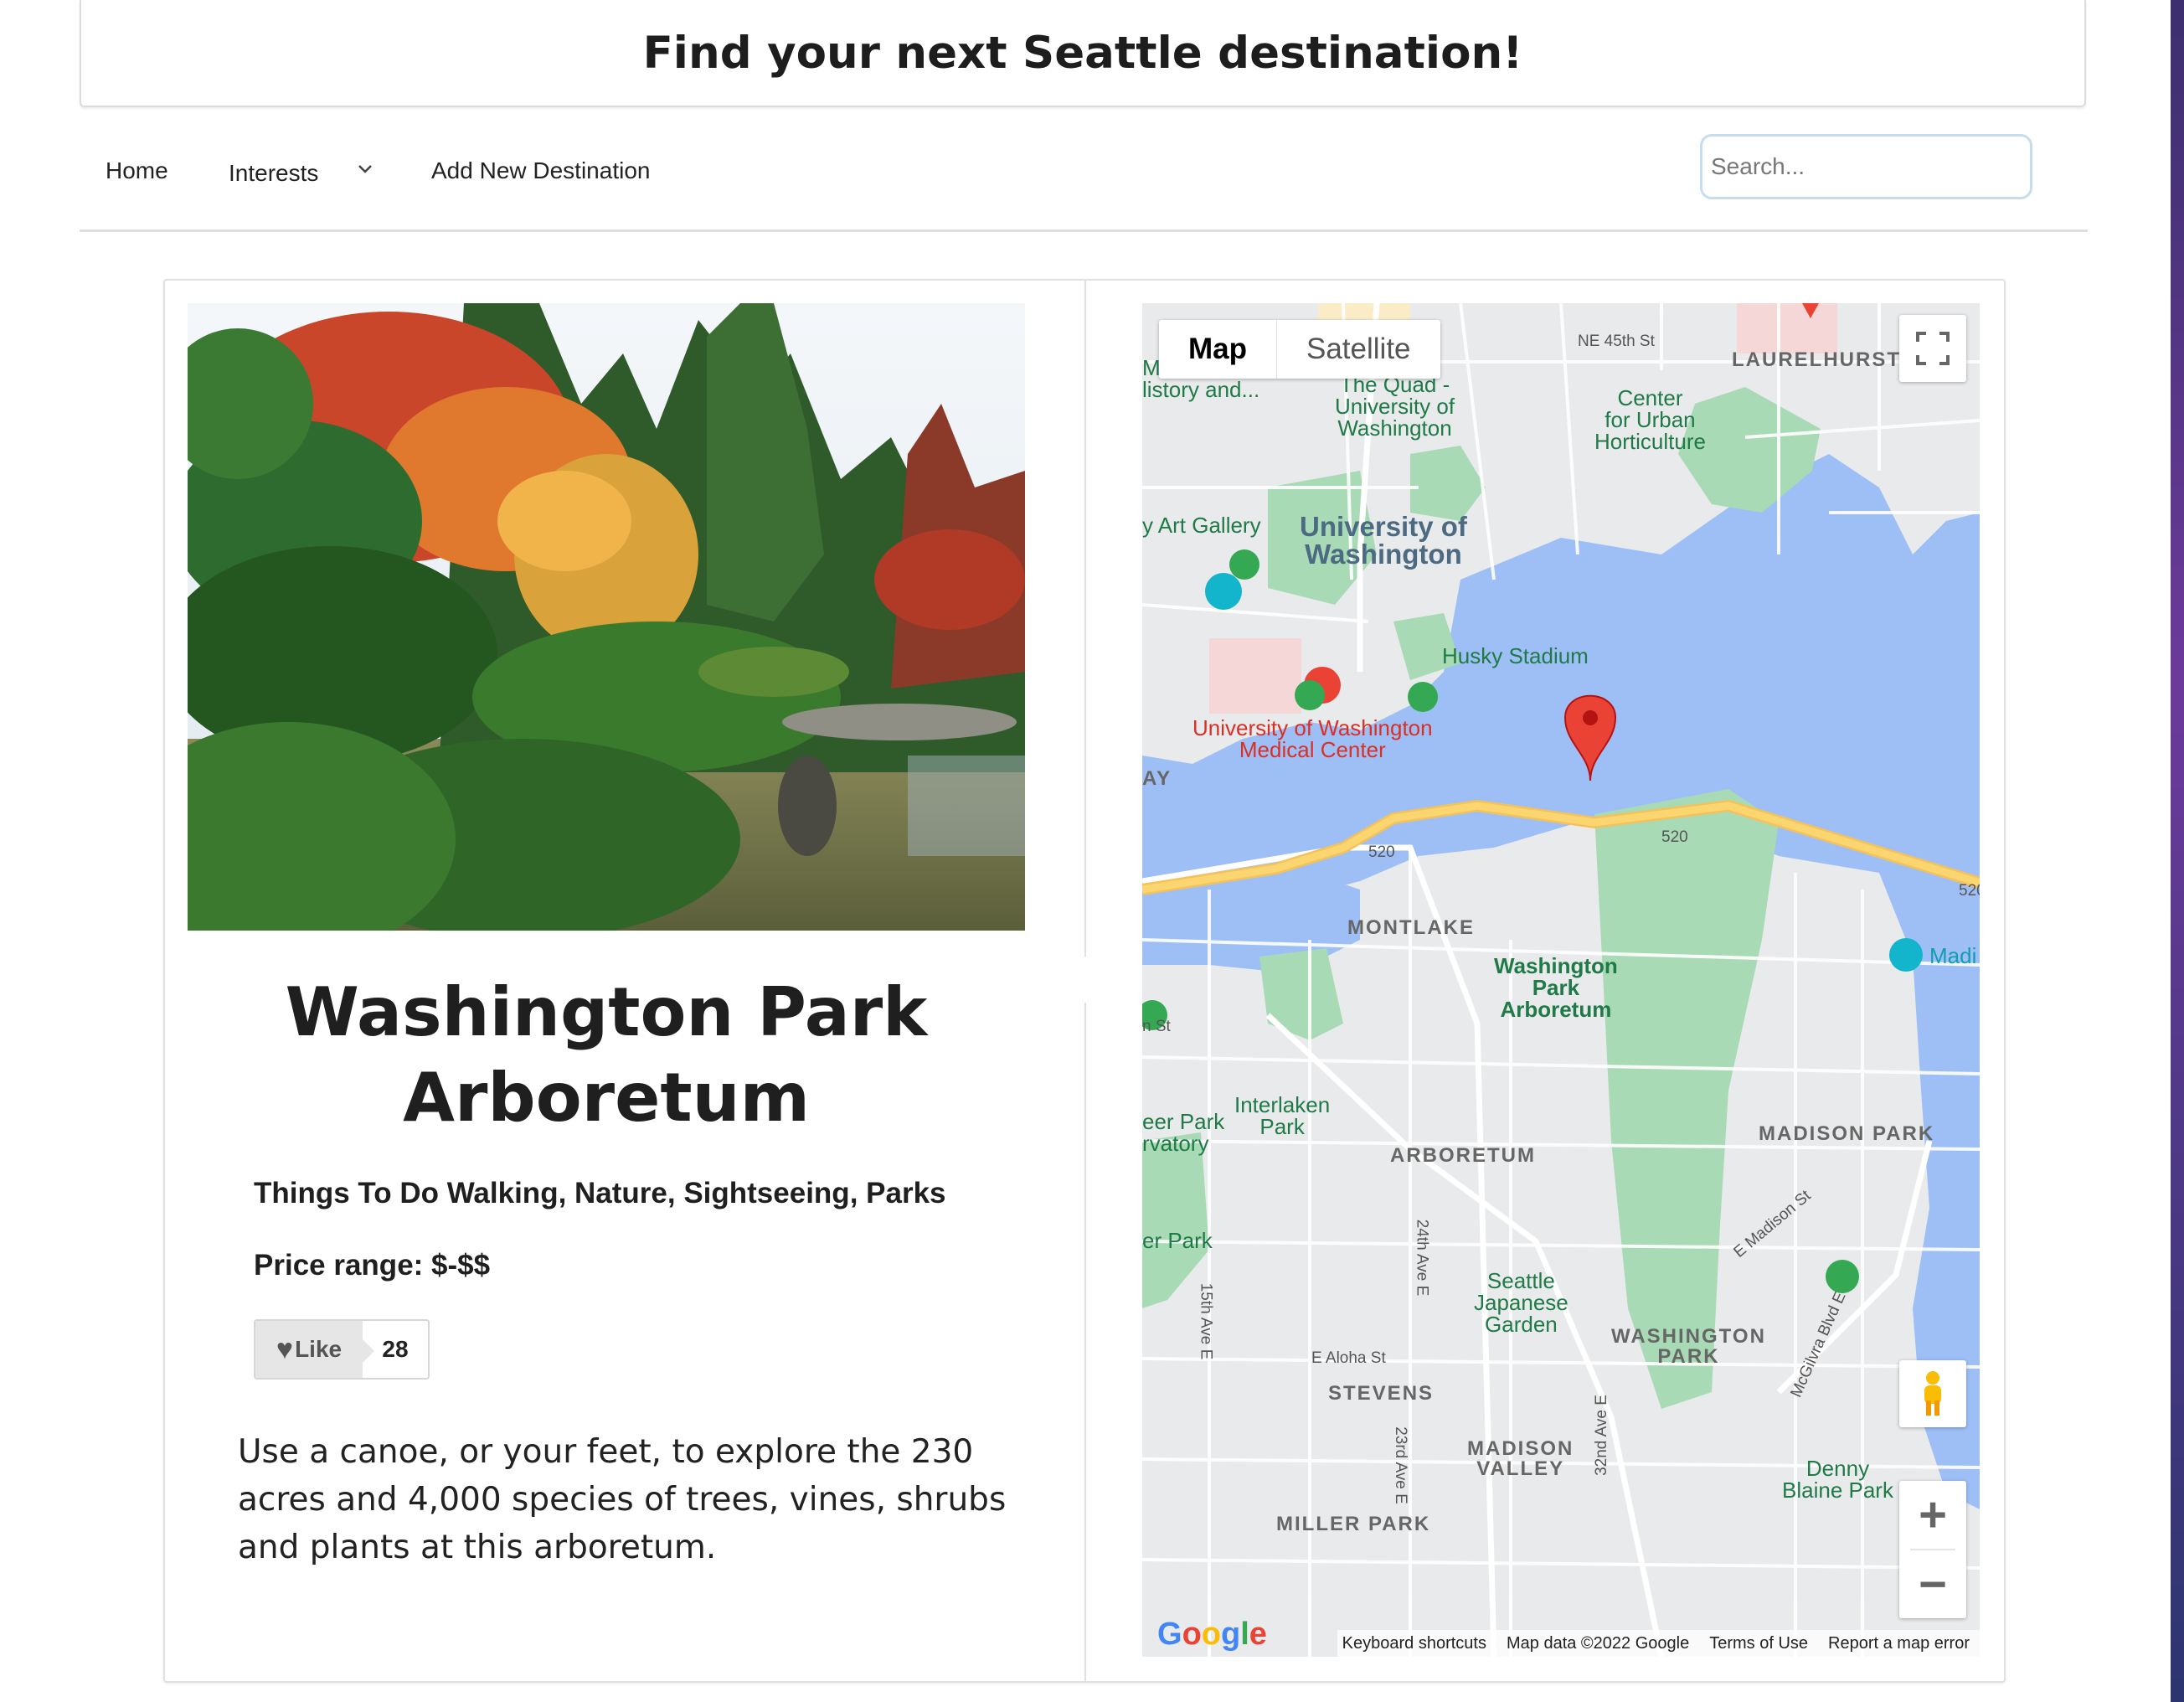 This screenshot has width=2184, height=1702. What do you see at coordinates (1348, 1358) in the screenshot?
I see `map-label-aloha: E Aloha St` at bounding box center [1348, 1358].